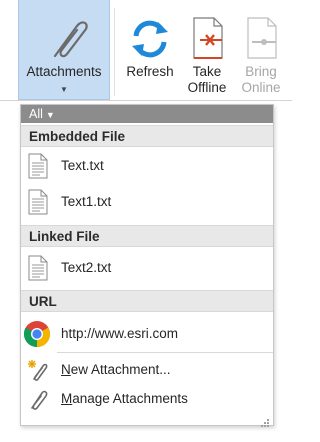  What do you see at coordinates (130, 398) in the screenshot?
I see `command-text: anage Attachments` at bounding box center [130, 398].